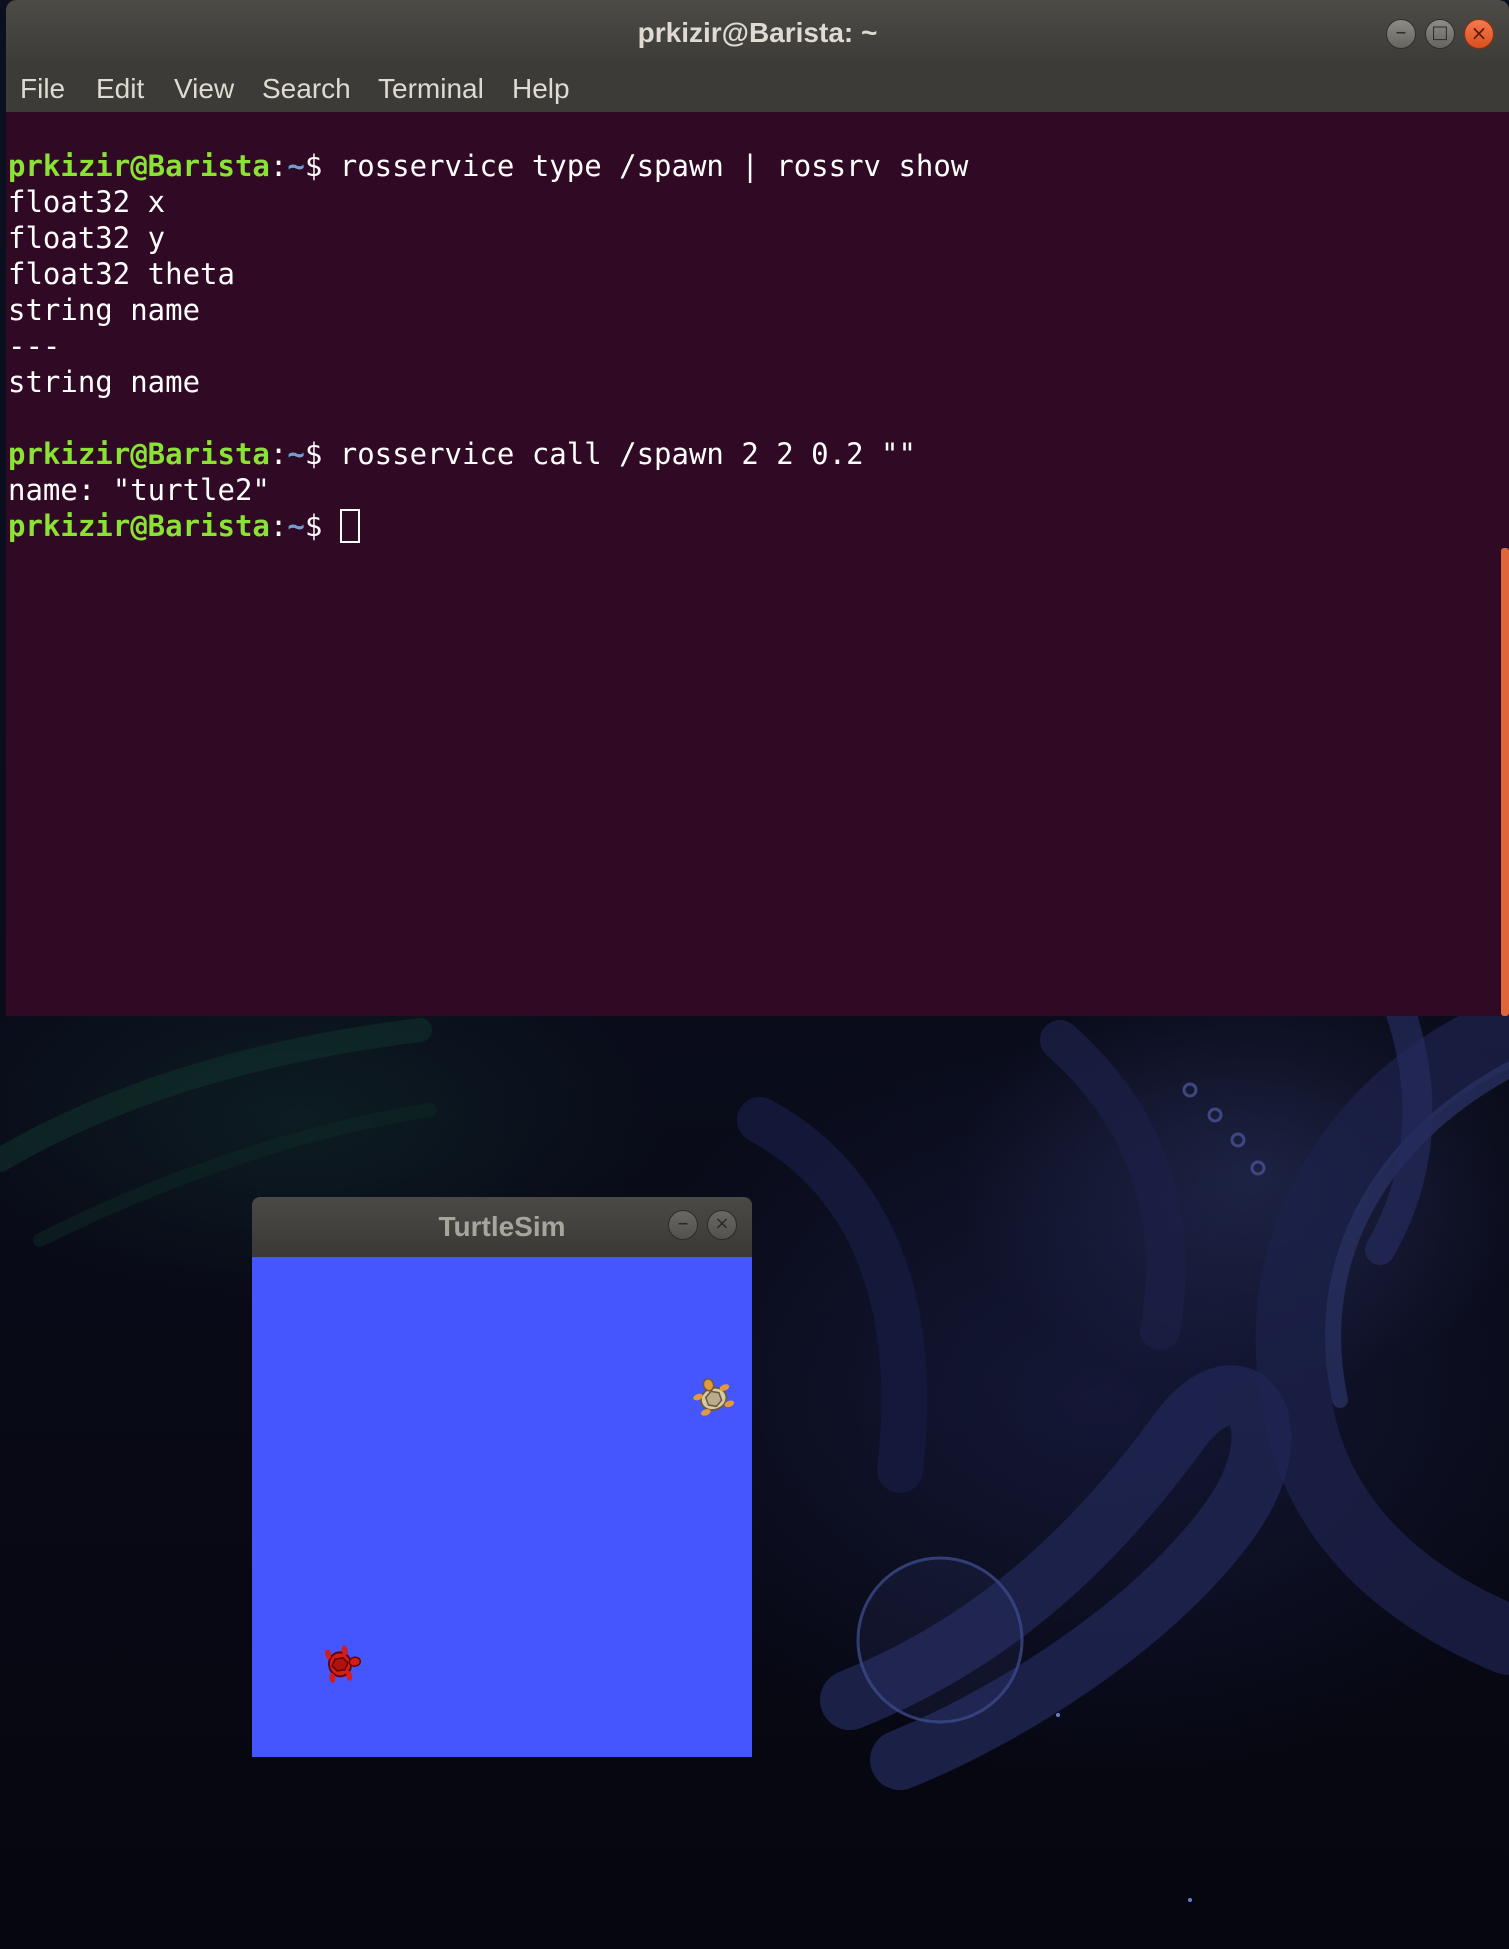 This screenshot has height=1949, width=1509. Describe the element at coordinates (714, 1397) in the screenshot. I see `turtle1-icon` at that location.